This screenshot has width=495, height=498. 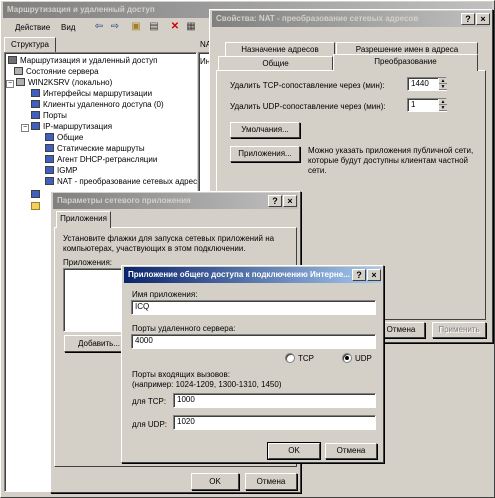 What do you see at coordinates (81, 9) in the screenshot?
I see `main-window-title: Маршрутизация и удаленный доступ` at bounding box center [81, 9].